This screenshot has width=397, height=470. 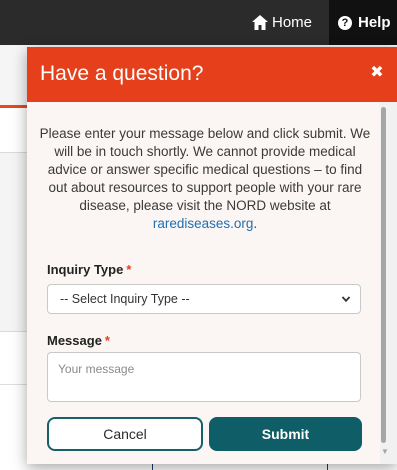 What do you see at coordinates (198, 22) in the screenshot?
I see `top-navigation-bar: Home ? Help` at bounding box center [198, 22].